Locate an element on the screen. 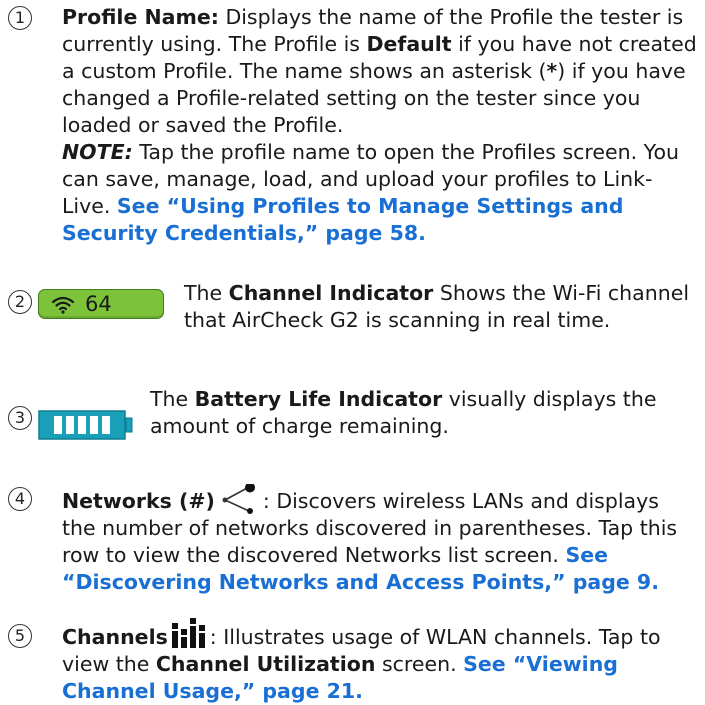  item-label: Networks (#) is located at coordinates (138, 501).